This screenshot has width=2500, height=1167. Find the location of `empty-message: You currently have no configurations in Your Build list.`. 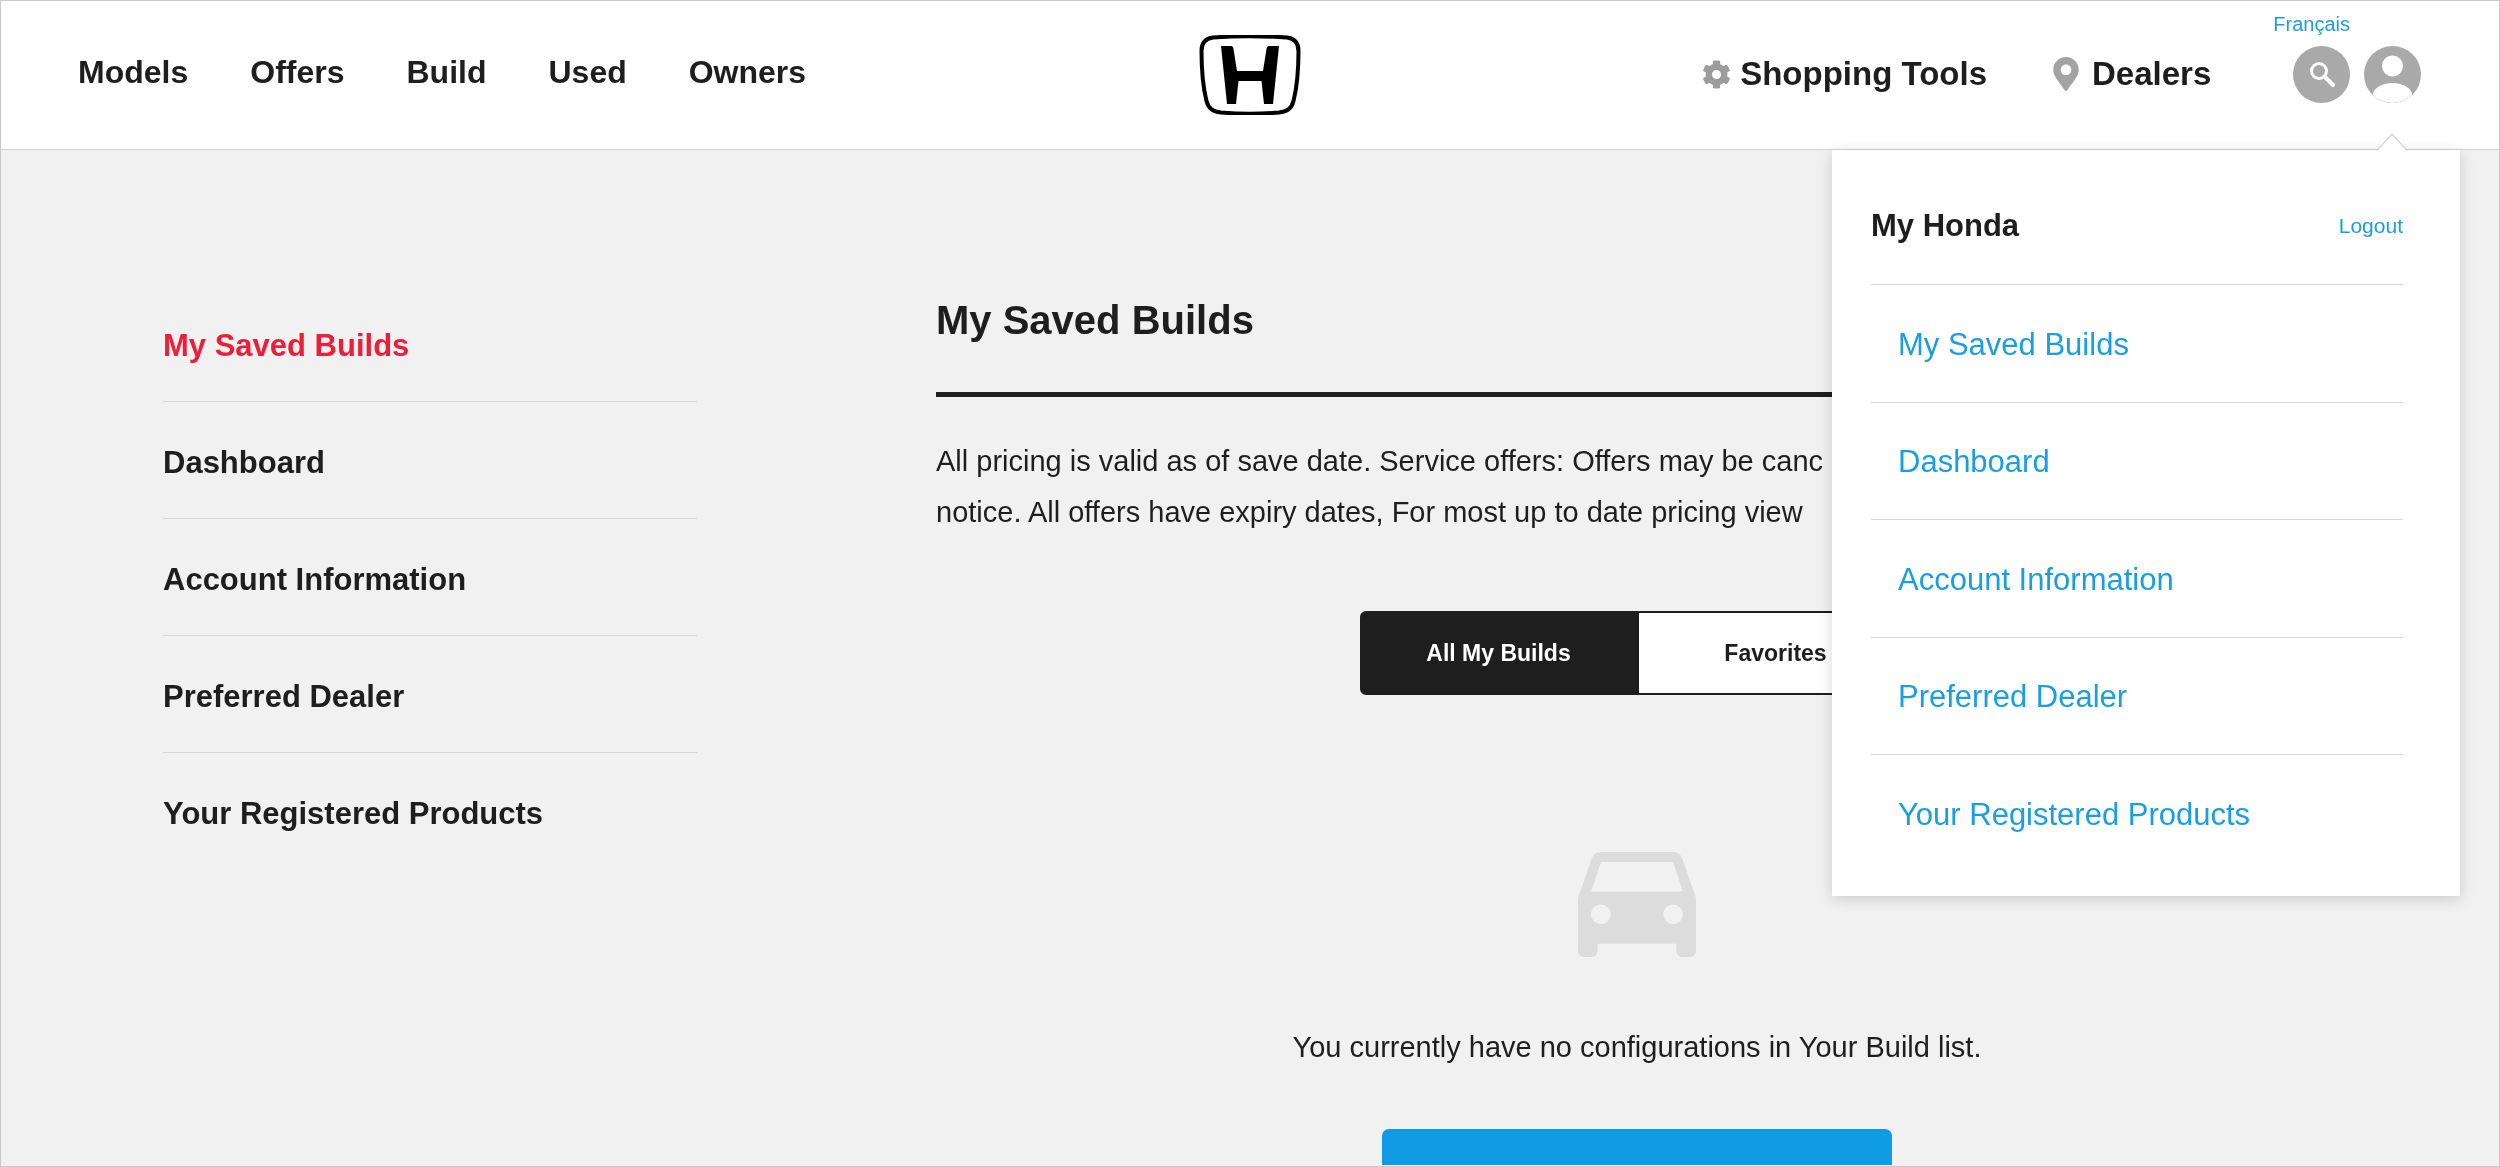

empty-message: You currently have no configurations in Your Build list. is located at coordinates (1637, 1047).